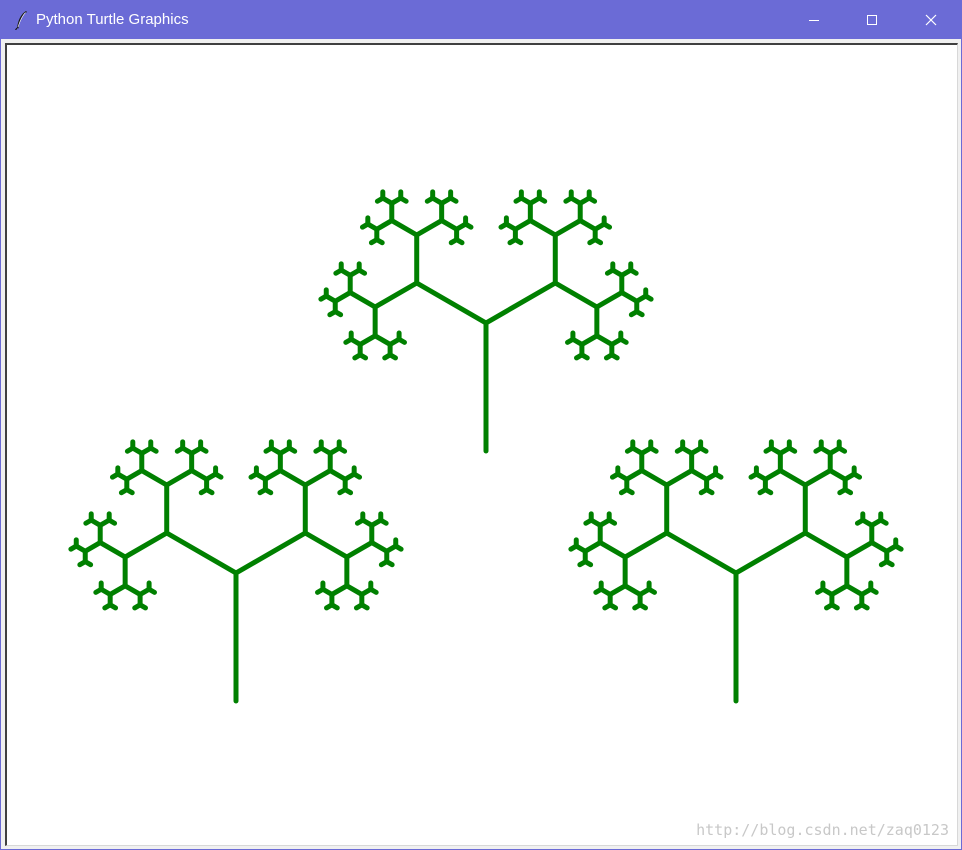 The height and width of the screenshot is (850, 962). What do you see at coordinates (236, 571) in the screenshot?
I see `tree-left` at bounding box center [236, 571].